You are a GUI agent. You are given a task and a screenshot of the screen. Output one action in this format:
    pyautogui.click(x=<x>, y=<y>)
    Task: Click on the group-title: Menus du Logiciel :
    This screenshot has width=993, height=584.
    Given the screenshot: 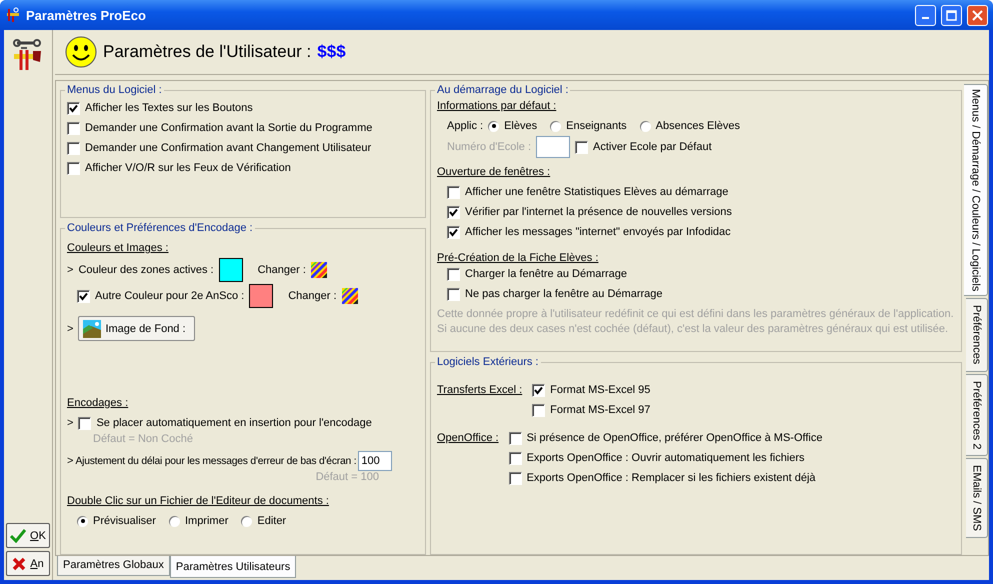 What is the action you would take?
    pyautogui.click(x=114, y=90)
    